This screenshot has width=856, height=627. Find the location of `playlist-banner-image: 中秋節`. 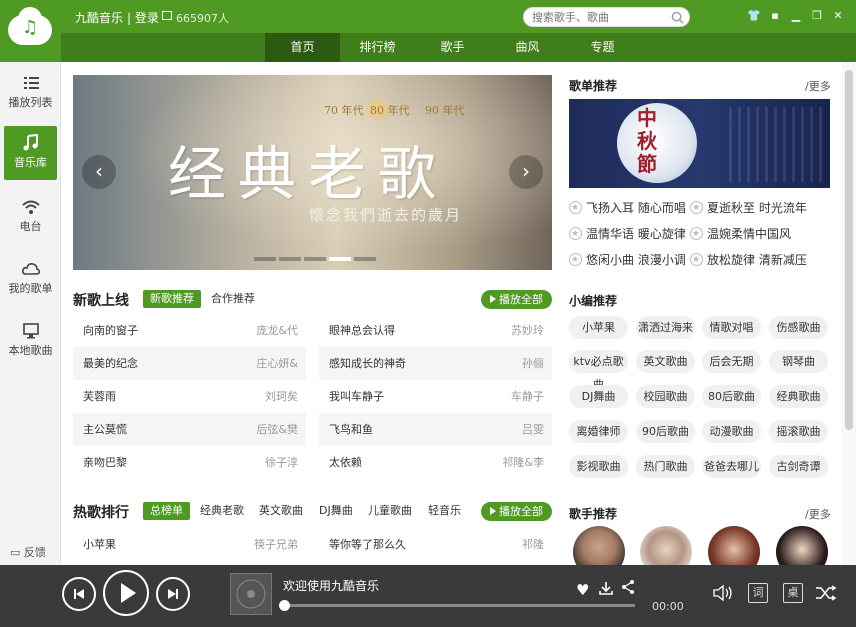

playlist-banner-image: 中秋節 is located at coordinates (699, 143).